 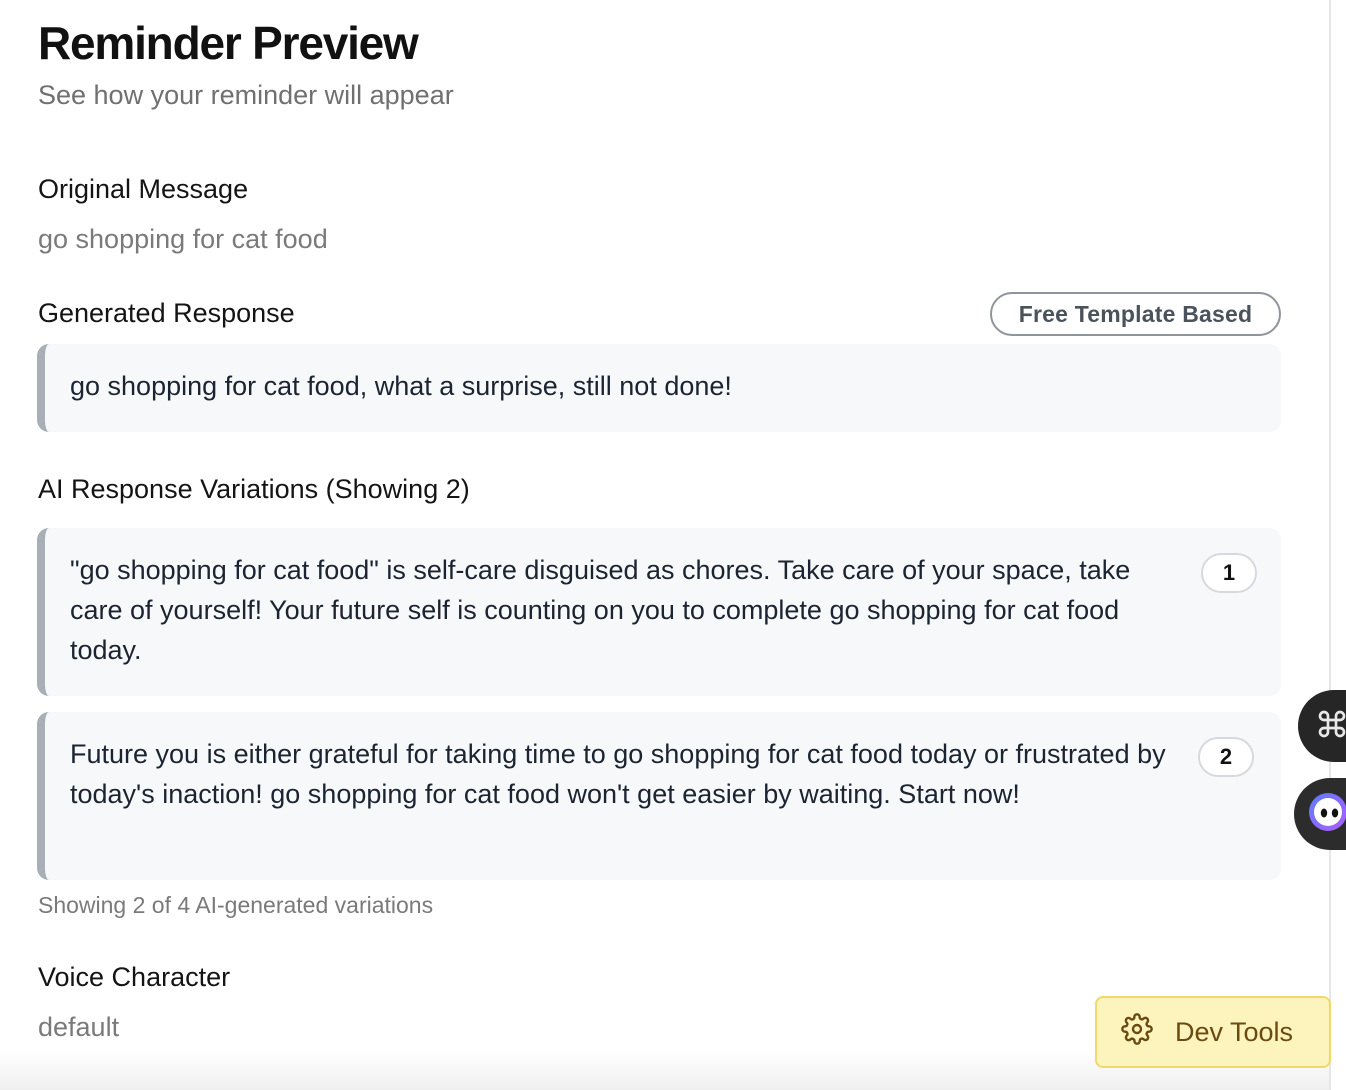 What do you see at coordinates (1135, 314) in the screenshot?
I see `template-type-badge: Free Template Based` at bounding box center [1135, 314].